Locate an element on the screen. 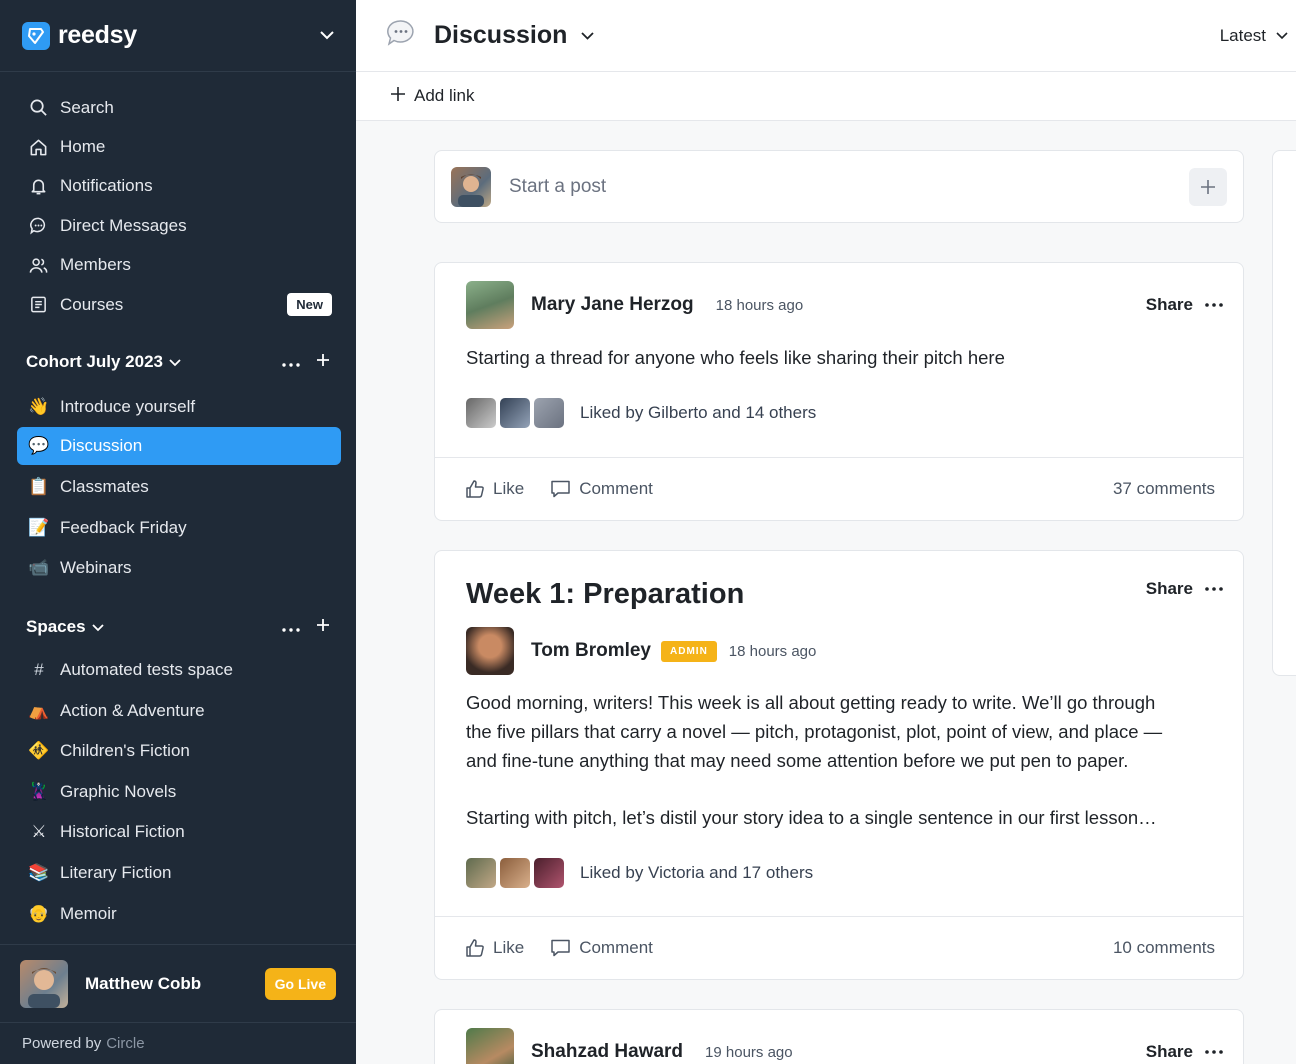 The height and width of the screenshot is (1064, 1296). space-label: Webinars is located at coordinates (96, 568).